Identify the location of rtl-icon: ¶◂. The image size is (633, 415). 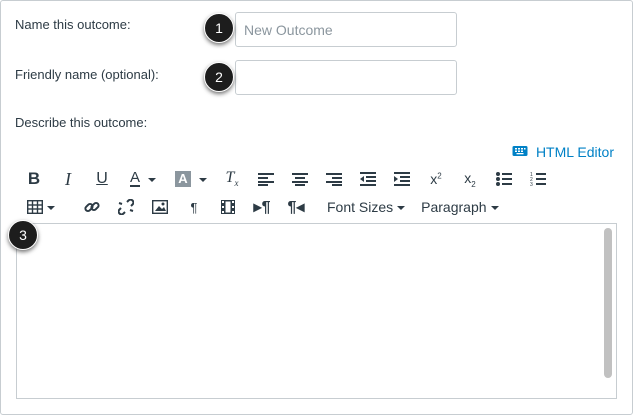
(296, 207).